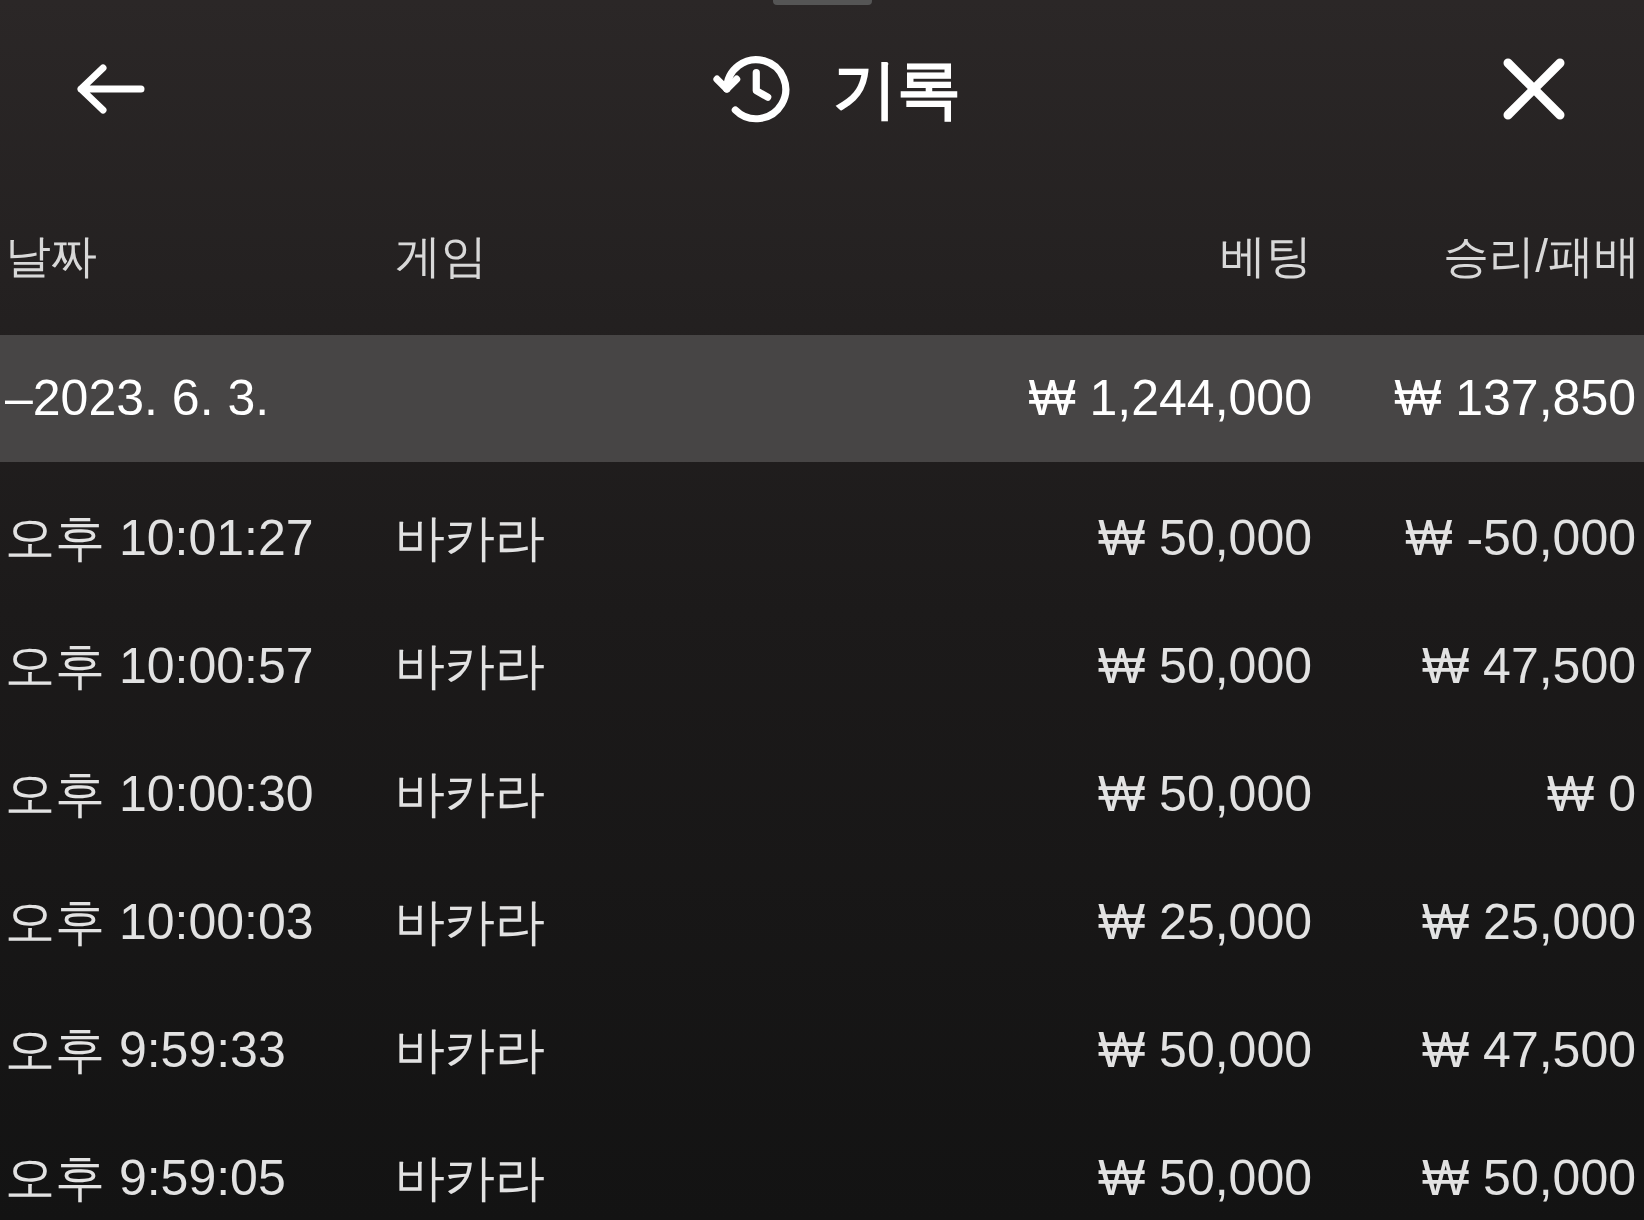  I want to click on back-arrow-icon, so click(110, 89).